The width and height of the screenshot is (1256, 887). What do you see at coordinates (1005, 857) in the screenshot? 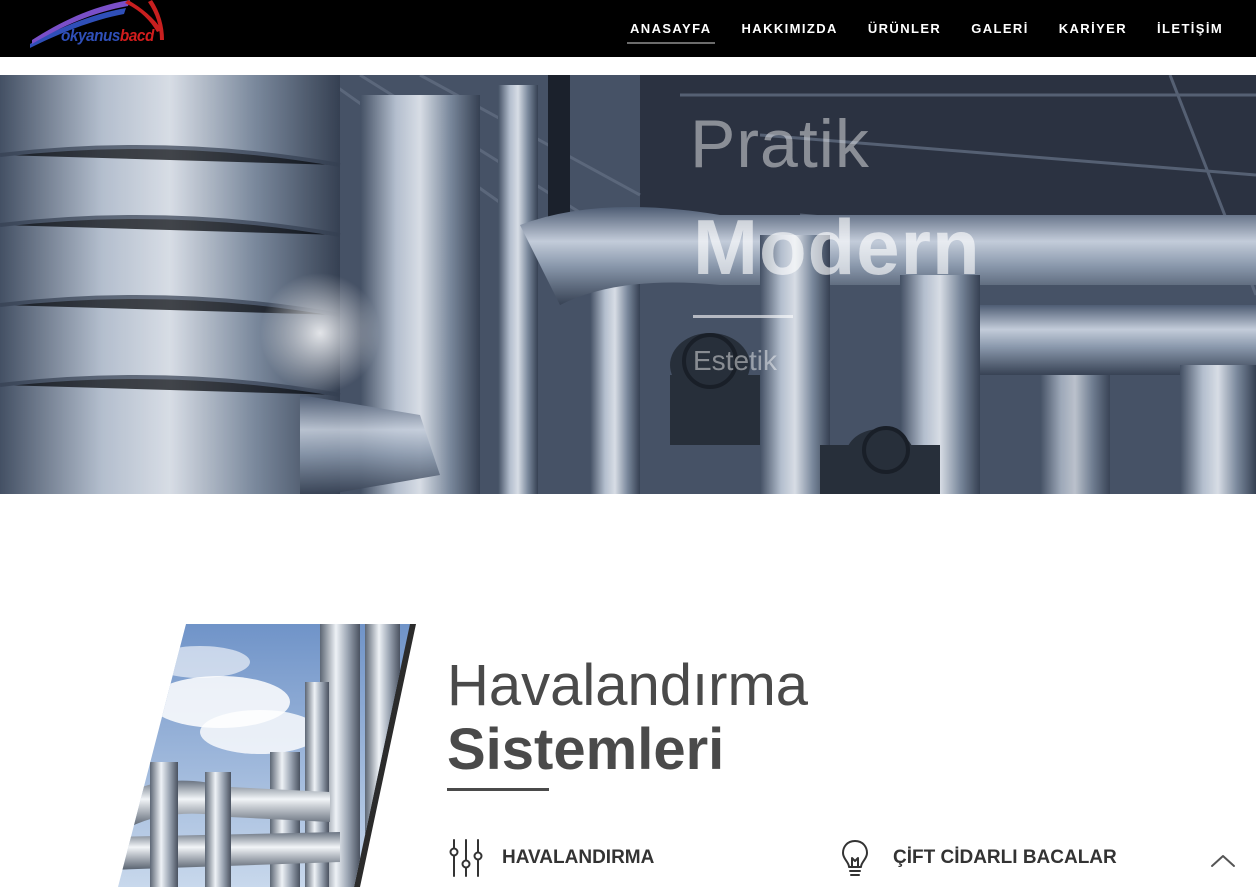
I see `feature-label-cift-cidarli-bacalar: ÇİFT CİDARLI BACALAR` at bounding box center [1005, 857].